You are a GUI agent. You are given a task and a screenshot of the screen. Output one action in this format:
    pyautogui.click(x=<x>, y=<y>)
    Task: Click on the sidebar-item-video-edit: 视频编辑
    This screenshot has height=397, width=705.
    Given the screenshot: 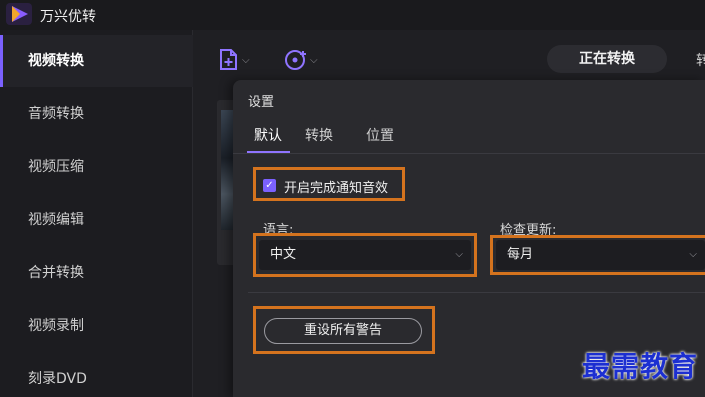 What is the action you would take?
    pyautogui.click(x=96, y=220)
    